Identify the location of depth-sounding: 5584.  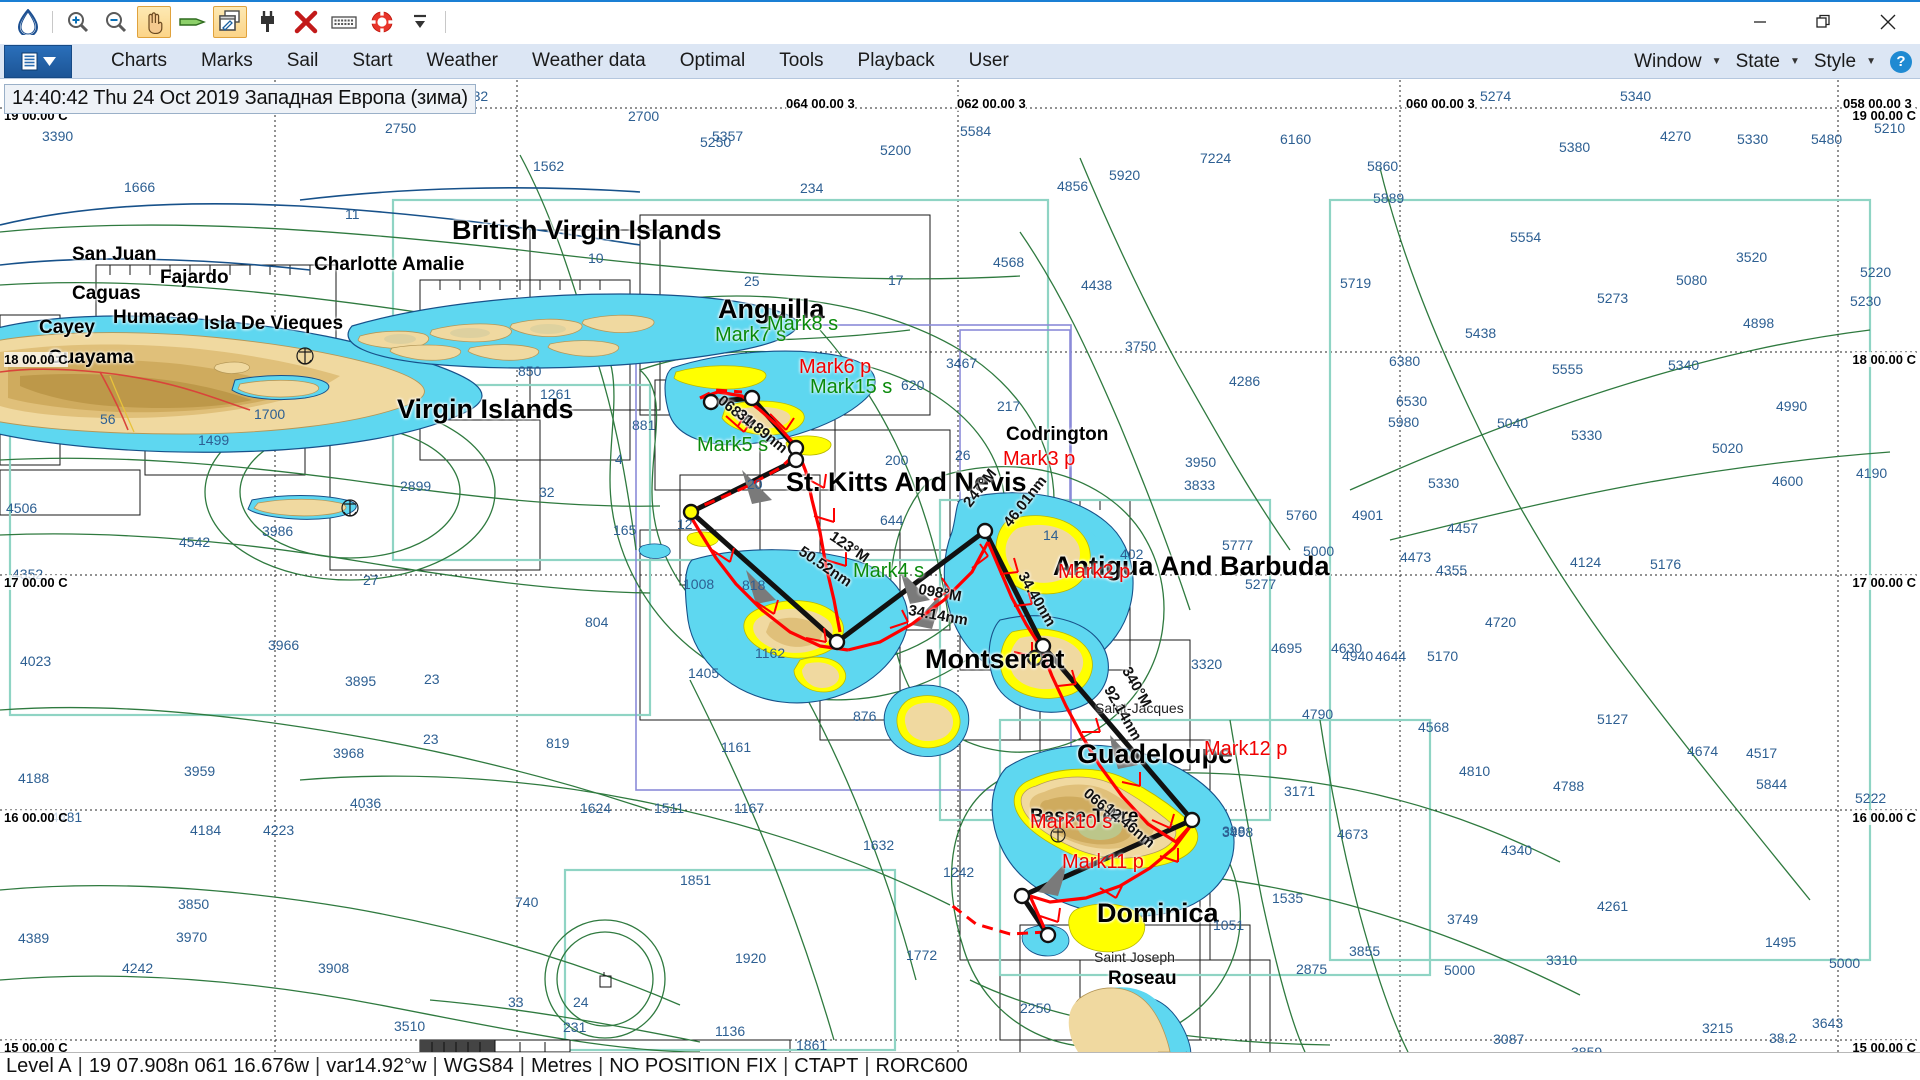
(976, 131).